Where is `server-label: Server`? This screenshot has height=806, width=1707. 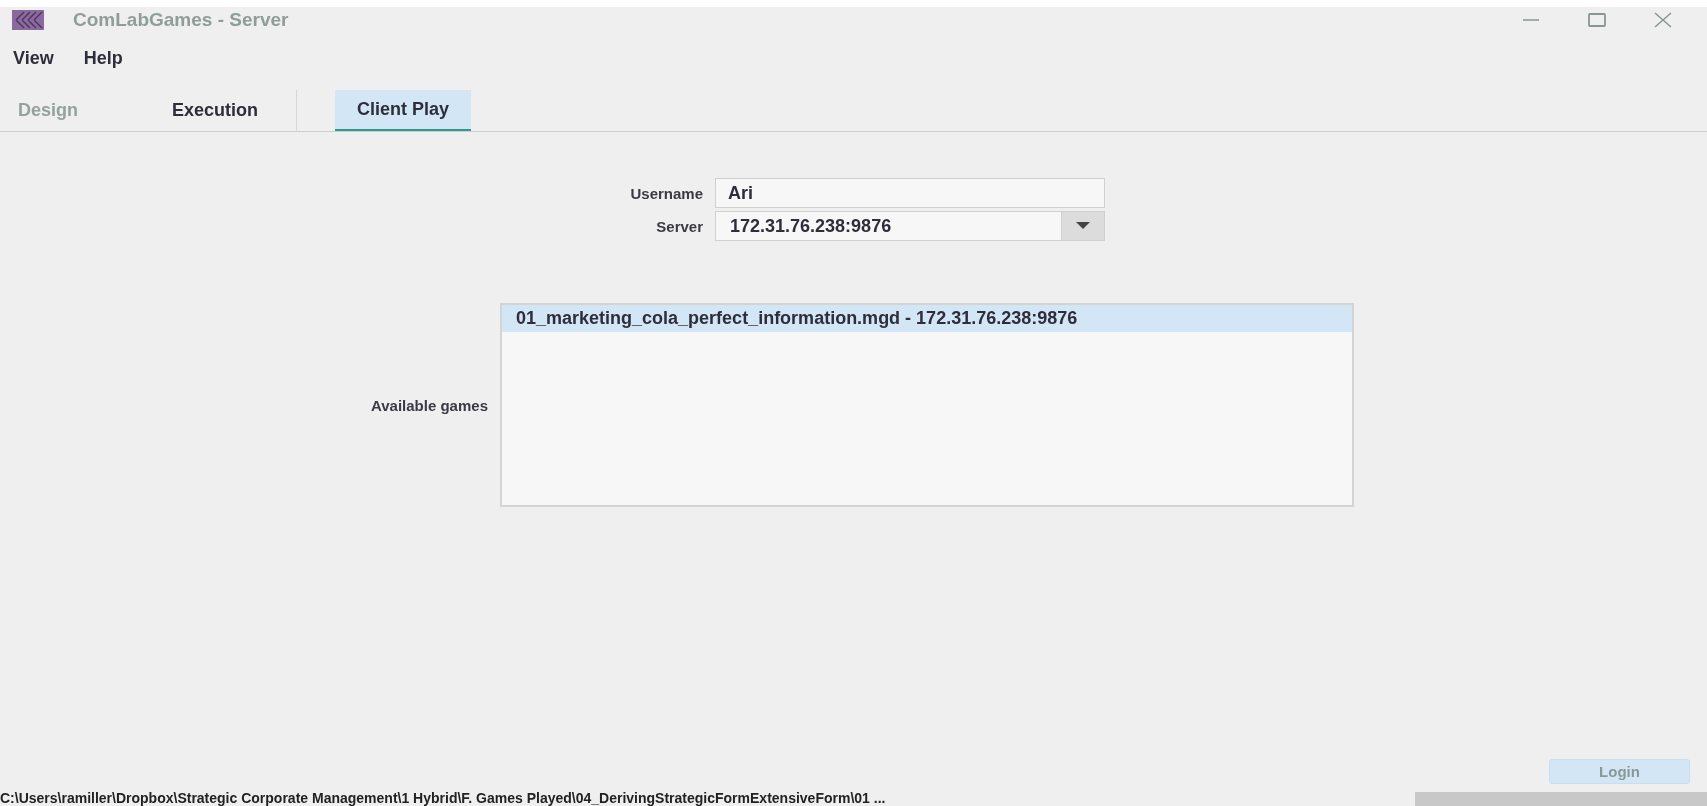
server-label: Server is located at coordinates (679, 226).